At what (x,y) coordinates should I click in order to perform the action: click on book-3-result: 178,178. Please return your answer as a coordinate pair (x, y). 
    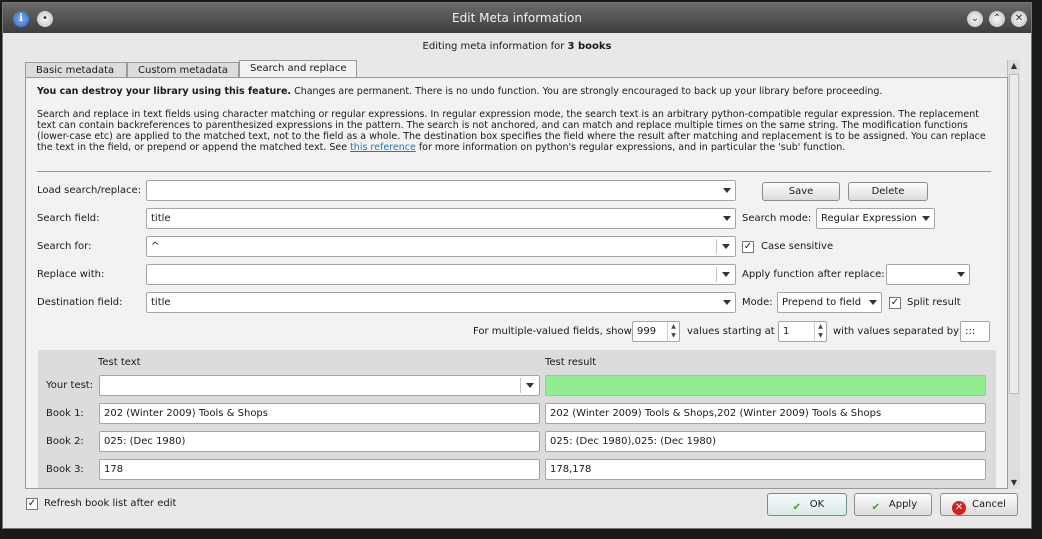
    Looking at the image, I should click on (765, 469).